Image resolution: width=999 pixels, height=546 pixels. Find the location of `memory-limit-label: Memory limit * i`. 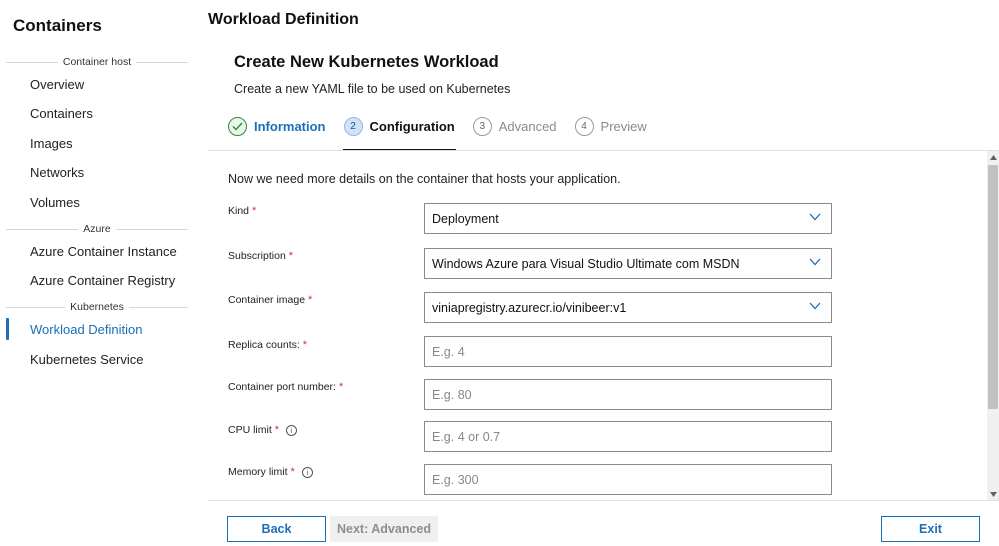

memory-limit-label: Memory limit * i is located at coordinates (270, 472).